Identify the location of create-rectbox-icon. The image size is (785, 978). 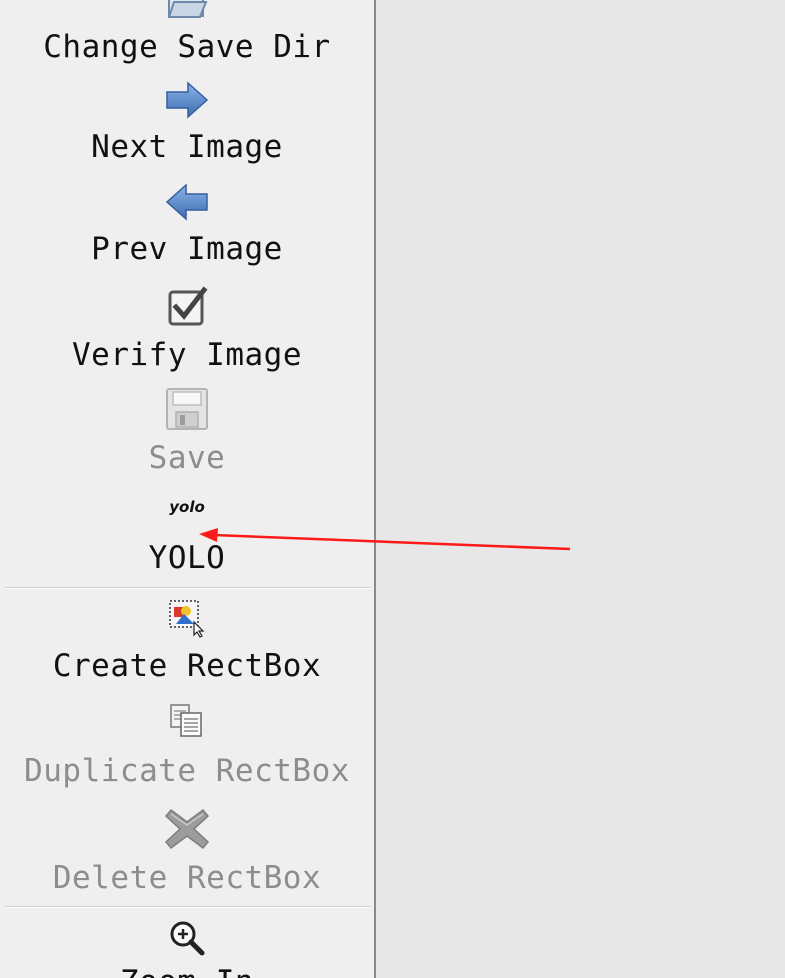
(187, 620).